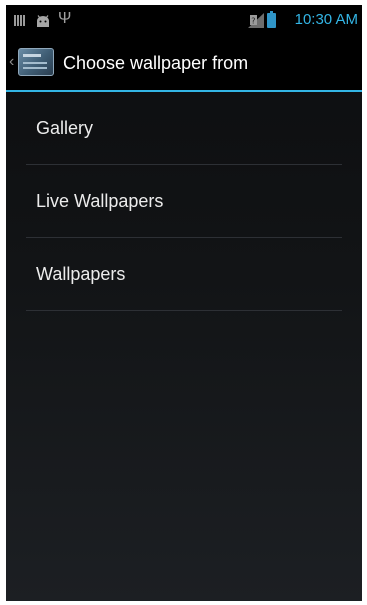  I want to click on list-item-wallpapers: Wallpapers, so click(184, 274).